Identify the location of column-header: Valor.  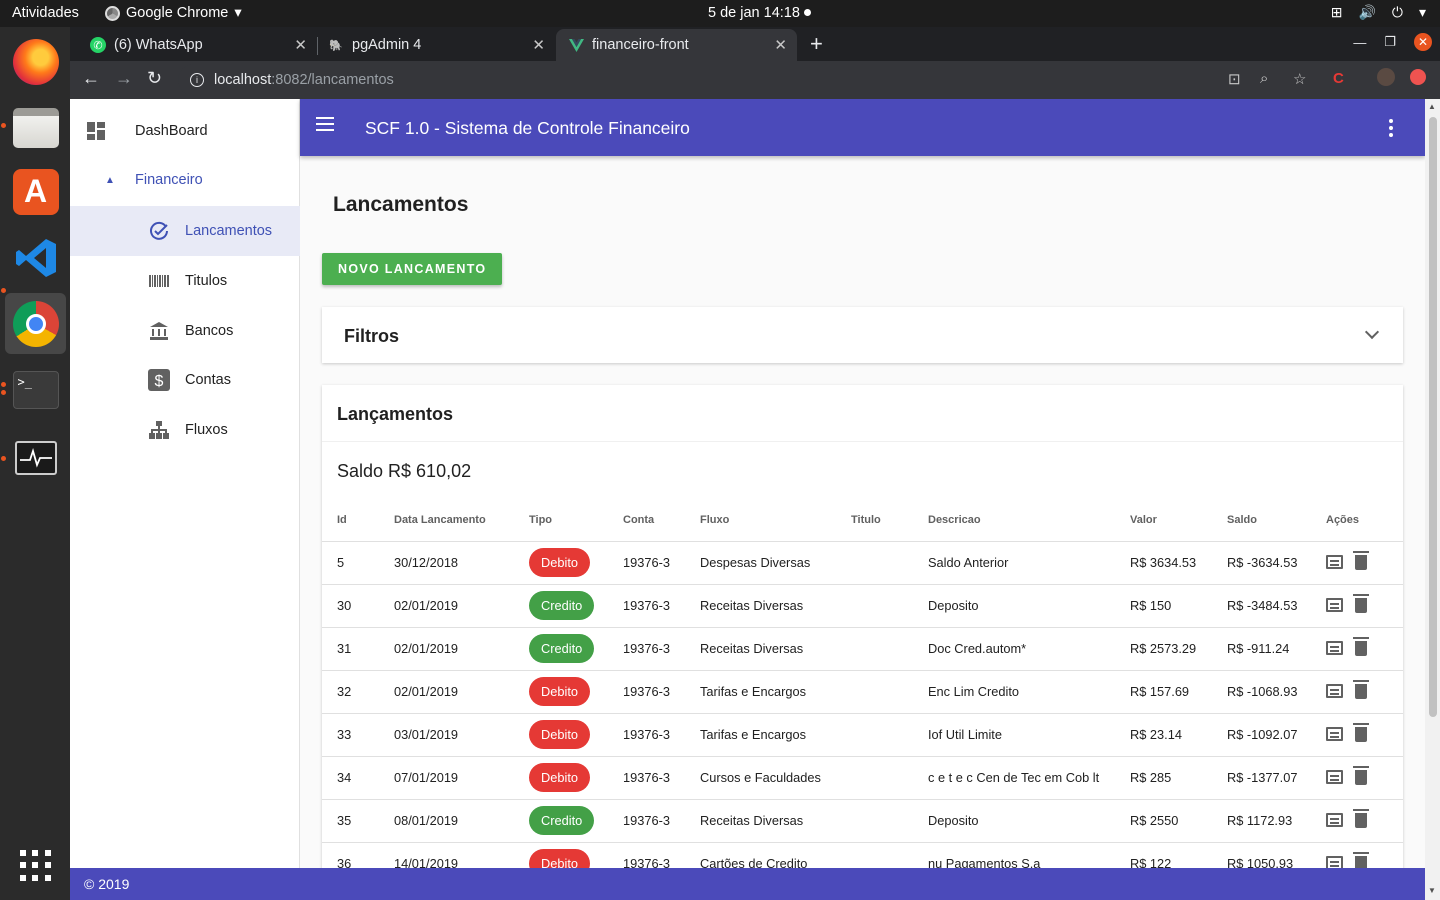
(1178, 520).